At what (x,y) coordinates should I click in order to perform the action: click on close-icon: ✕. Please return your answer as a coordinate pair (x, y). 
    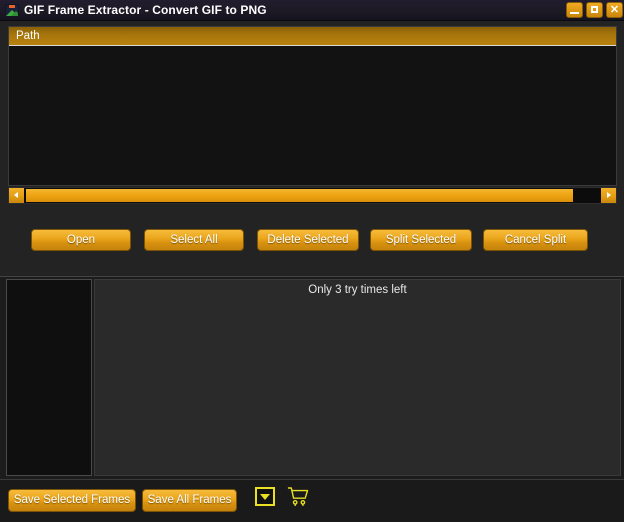
    Looking at the image, I should click on (614, 10).